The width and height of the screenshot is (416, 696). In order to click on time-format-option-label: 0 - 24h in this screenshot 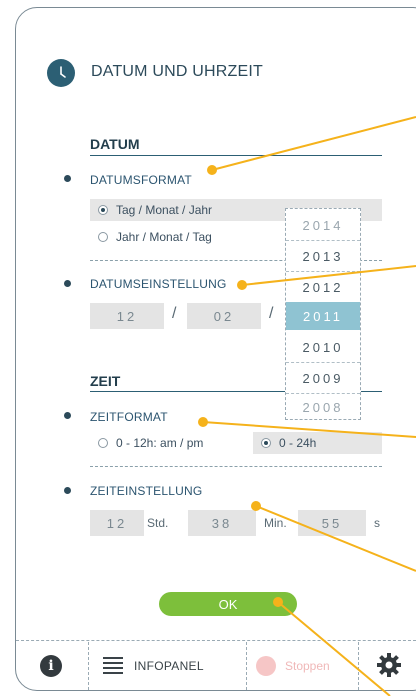, I will do `click(298, 443)`.